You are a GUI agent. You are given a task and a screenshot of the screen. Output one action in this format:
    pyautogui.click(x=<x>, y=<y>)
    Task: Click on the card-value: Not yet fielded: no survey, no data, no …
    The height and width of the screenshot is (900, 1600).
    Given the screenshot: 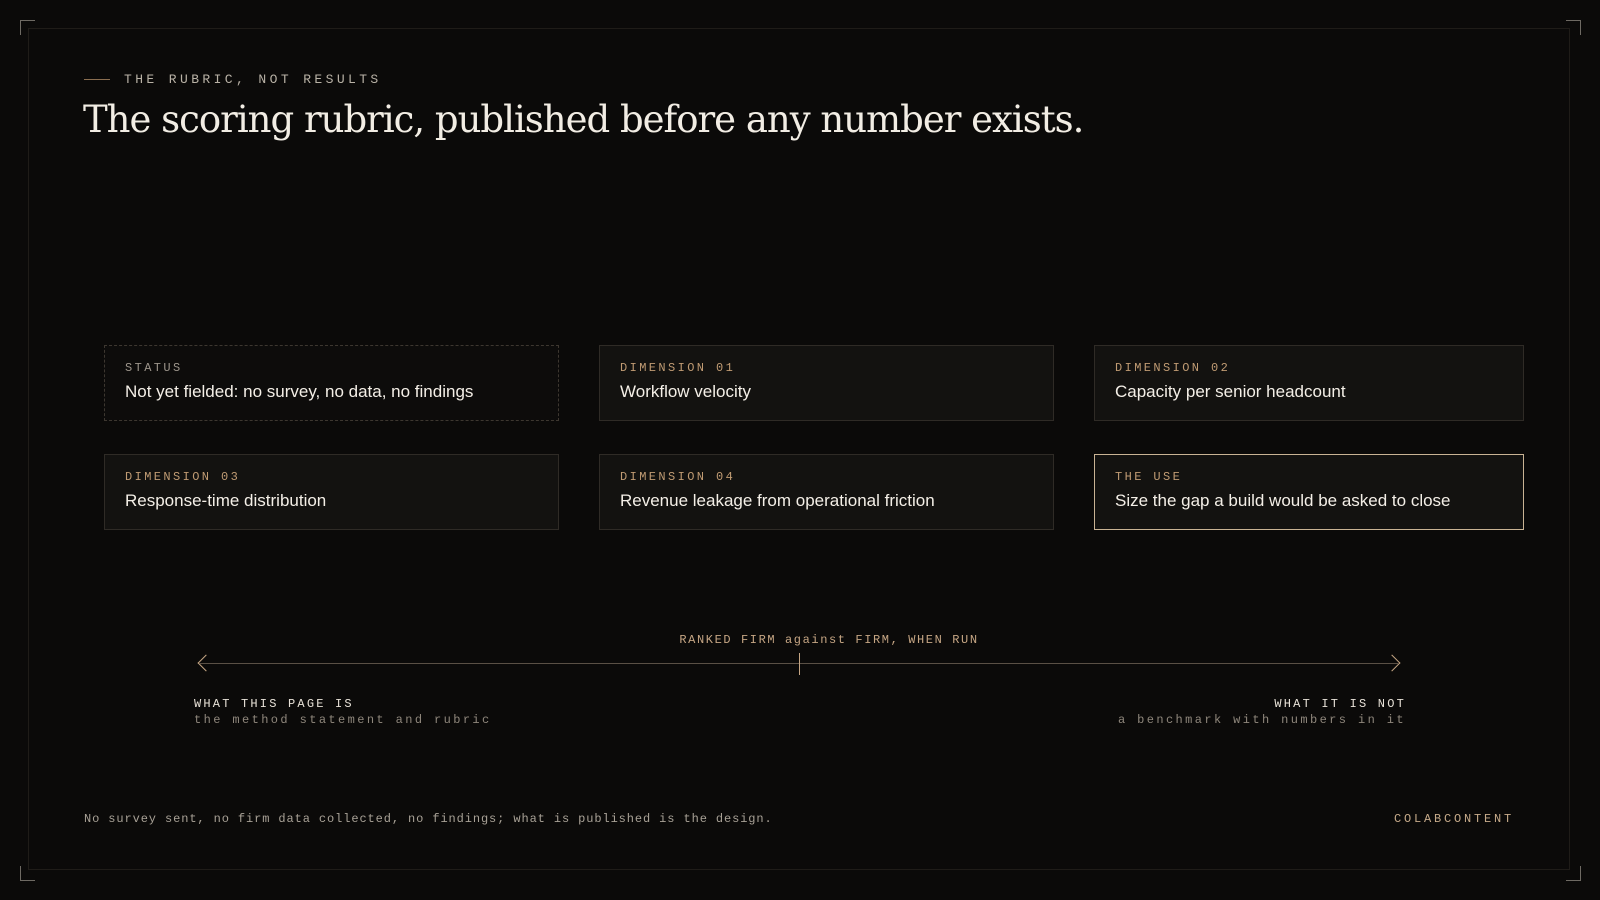 What is the action you would take?
    pyautogui.click(x=299, y=391)
    